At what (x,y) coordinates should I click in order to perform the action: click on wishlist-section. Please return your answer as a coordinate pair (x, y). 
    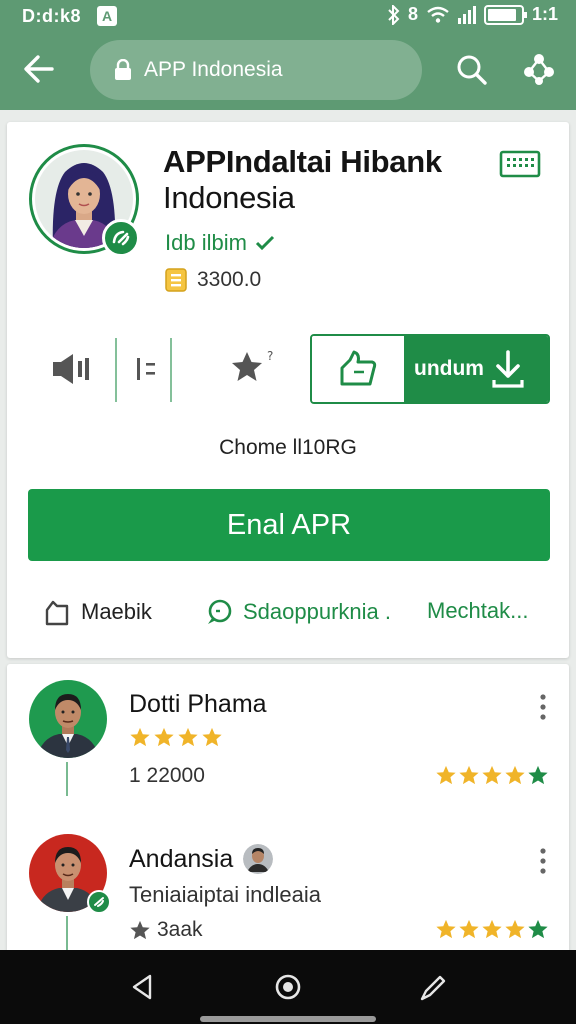
    Looking at the image, I should click on (358, 369).